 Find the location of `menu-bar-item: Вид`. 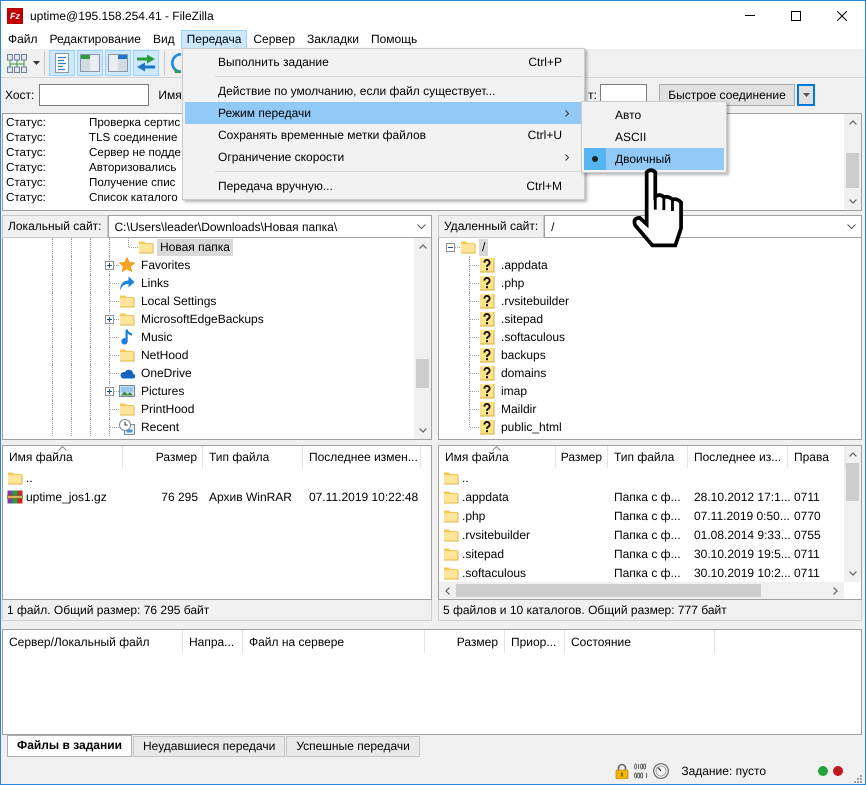

menu-bar-item: Вид is located at coordinates (163, 39).